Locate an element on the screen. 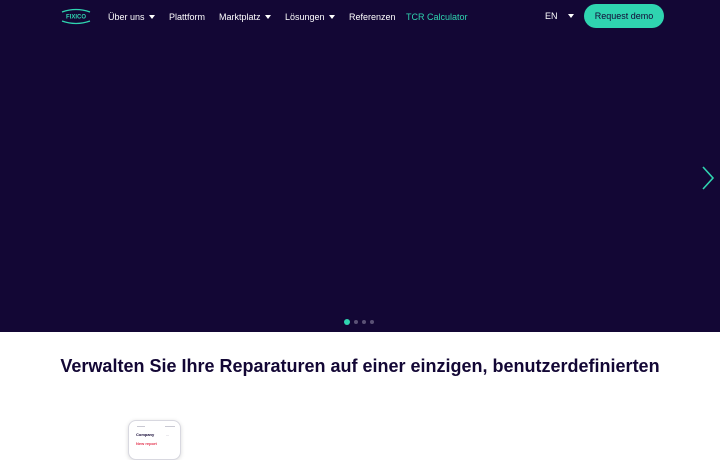 The height and width of the screenshot is (460, 720). chevron-right-icon is located at coordinates (708, 178).